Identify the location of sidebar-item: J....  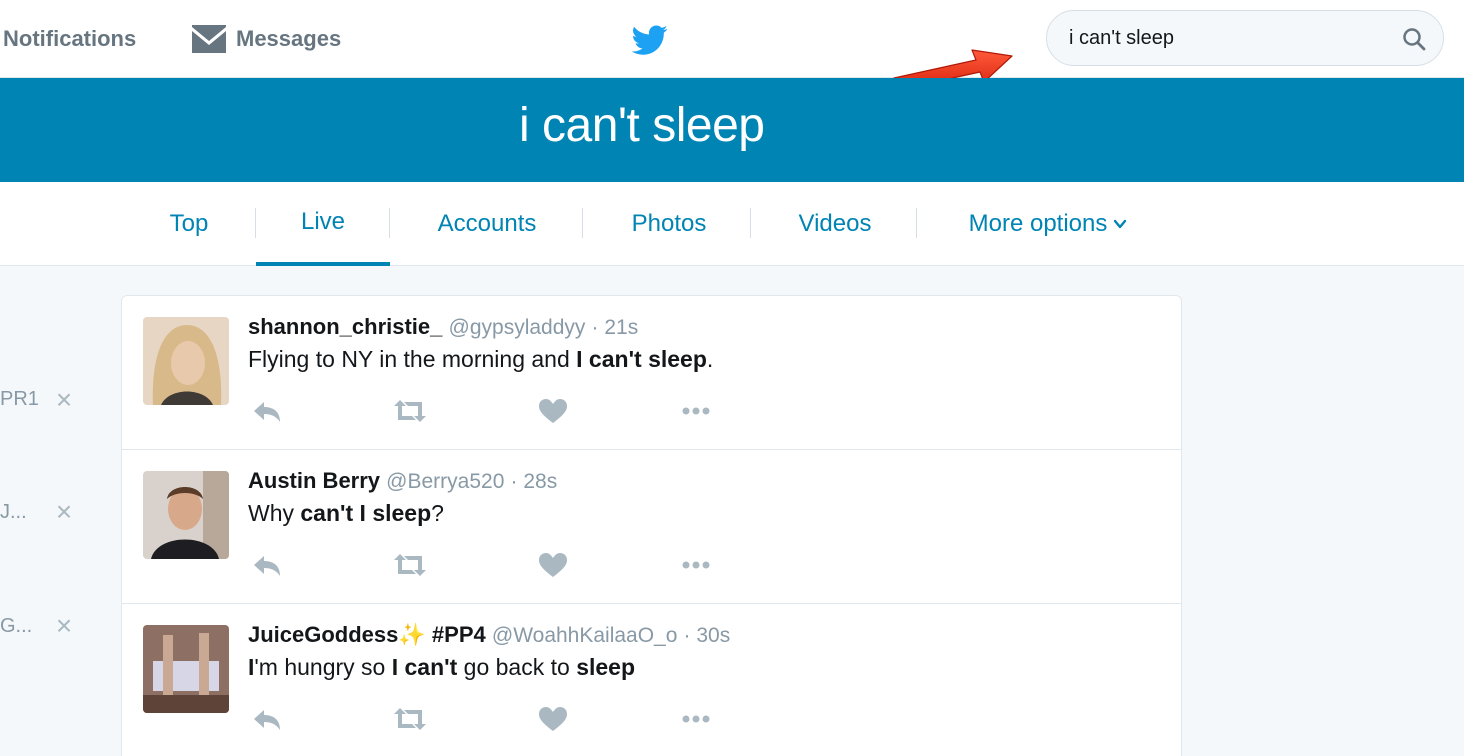
(13, 512).